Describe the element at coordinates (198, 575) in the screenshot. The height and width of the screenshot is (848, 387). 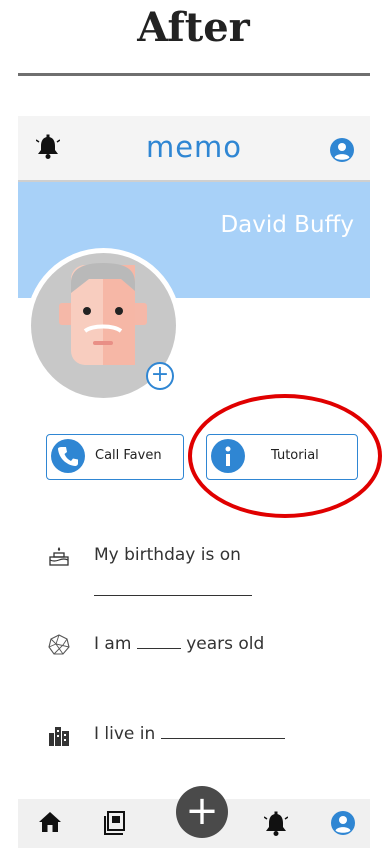
I see `birthday-row: My birthday is on` at that location.